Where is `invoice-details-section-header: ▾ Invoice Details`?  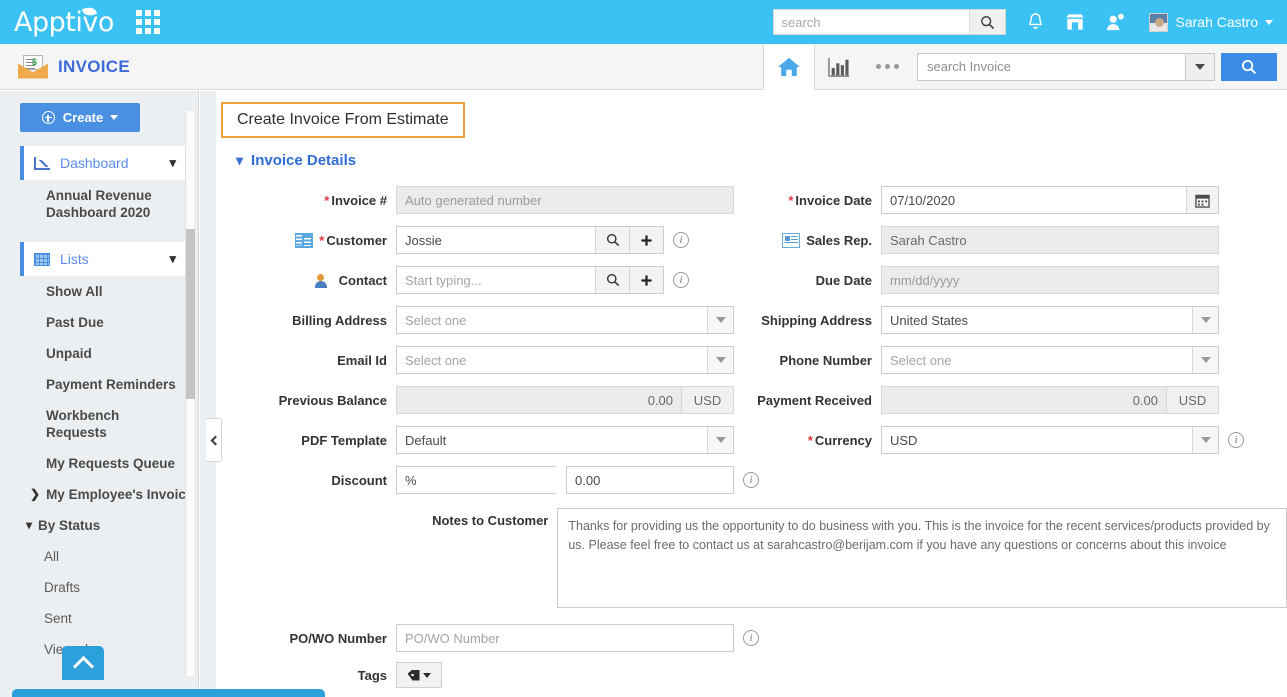
invoice-details-section-header: ▾ Invoice Details is located at coordinates (761, 160).